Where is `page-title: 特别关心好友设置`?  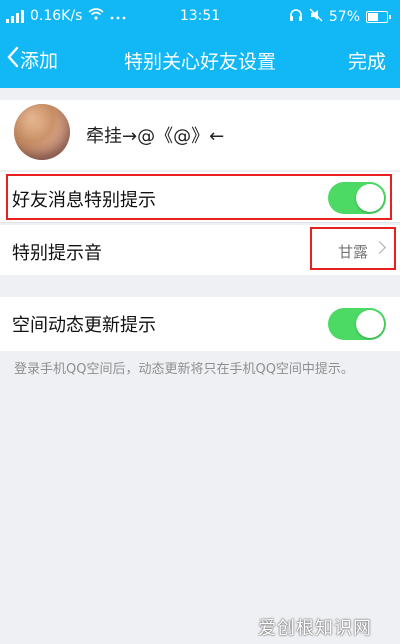
page-title: 特别关心好友设置 is located at coordinates (199, 62).